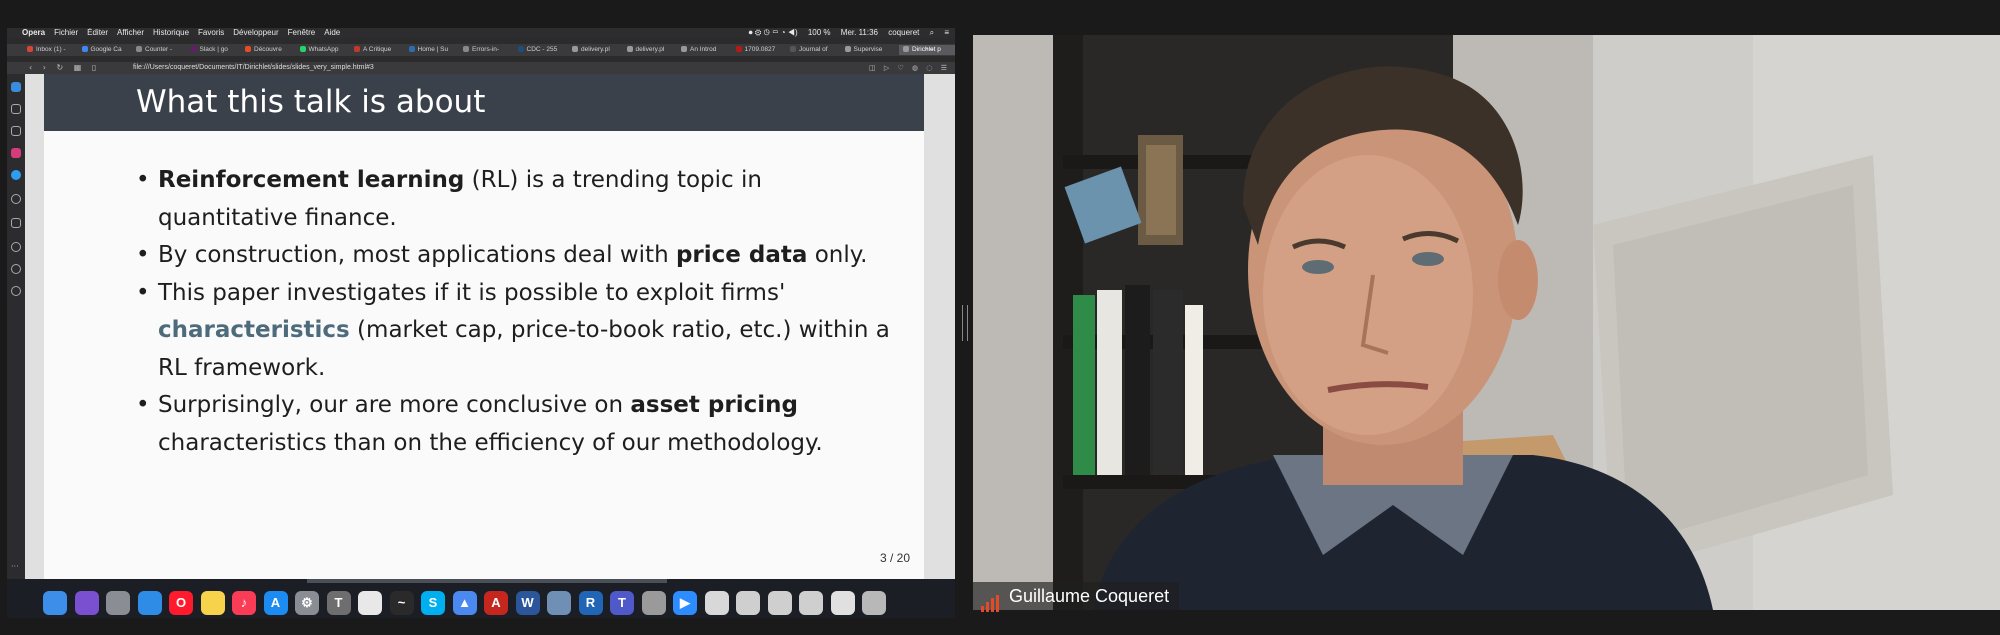 This screenshot has height=635, width=2000. What do you see at coordinates (685, 603) in the screenshot?
I see `zoom-icon: ▶` at bounding box center [685, 603].